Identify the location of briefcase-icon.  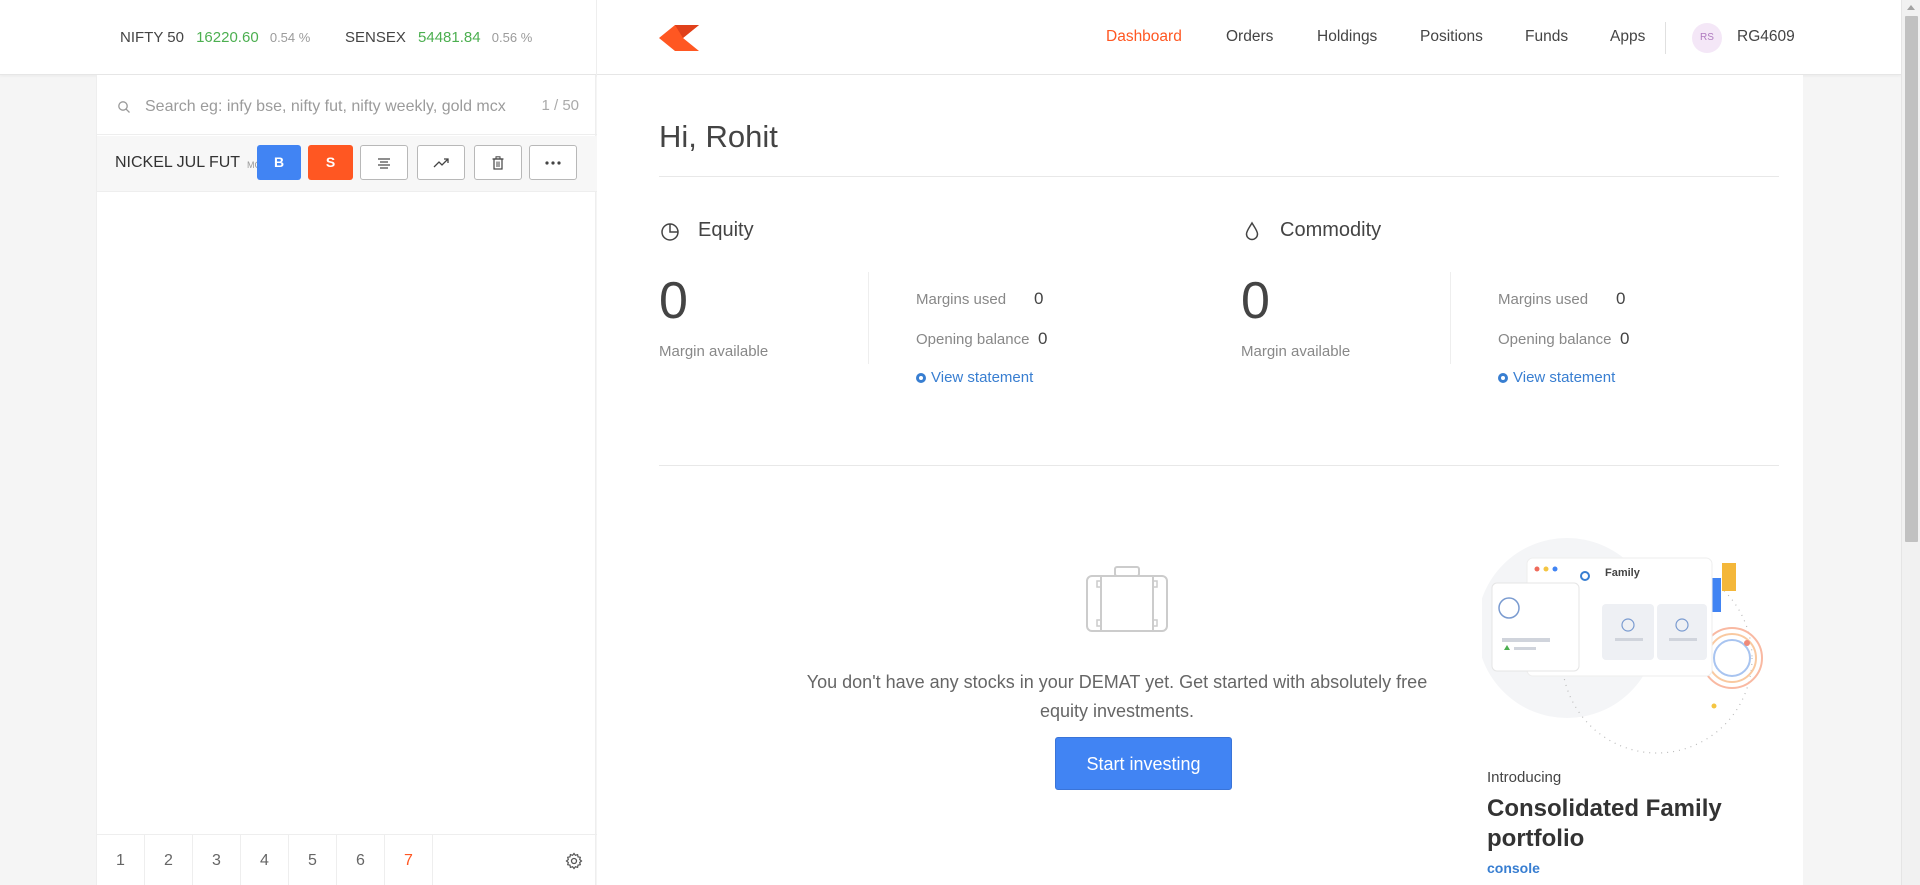
(1127, 599).